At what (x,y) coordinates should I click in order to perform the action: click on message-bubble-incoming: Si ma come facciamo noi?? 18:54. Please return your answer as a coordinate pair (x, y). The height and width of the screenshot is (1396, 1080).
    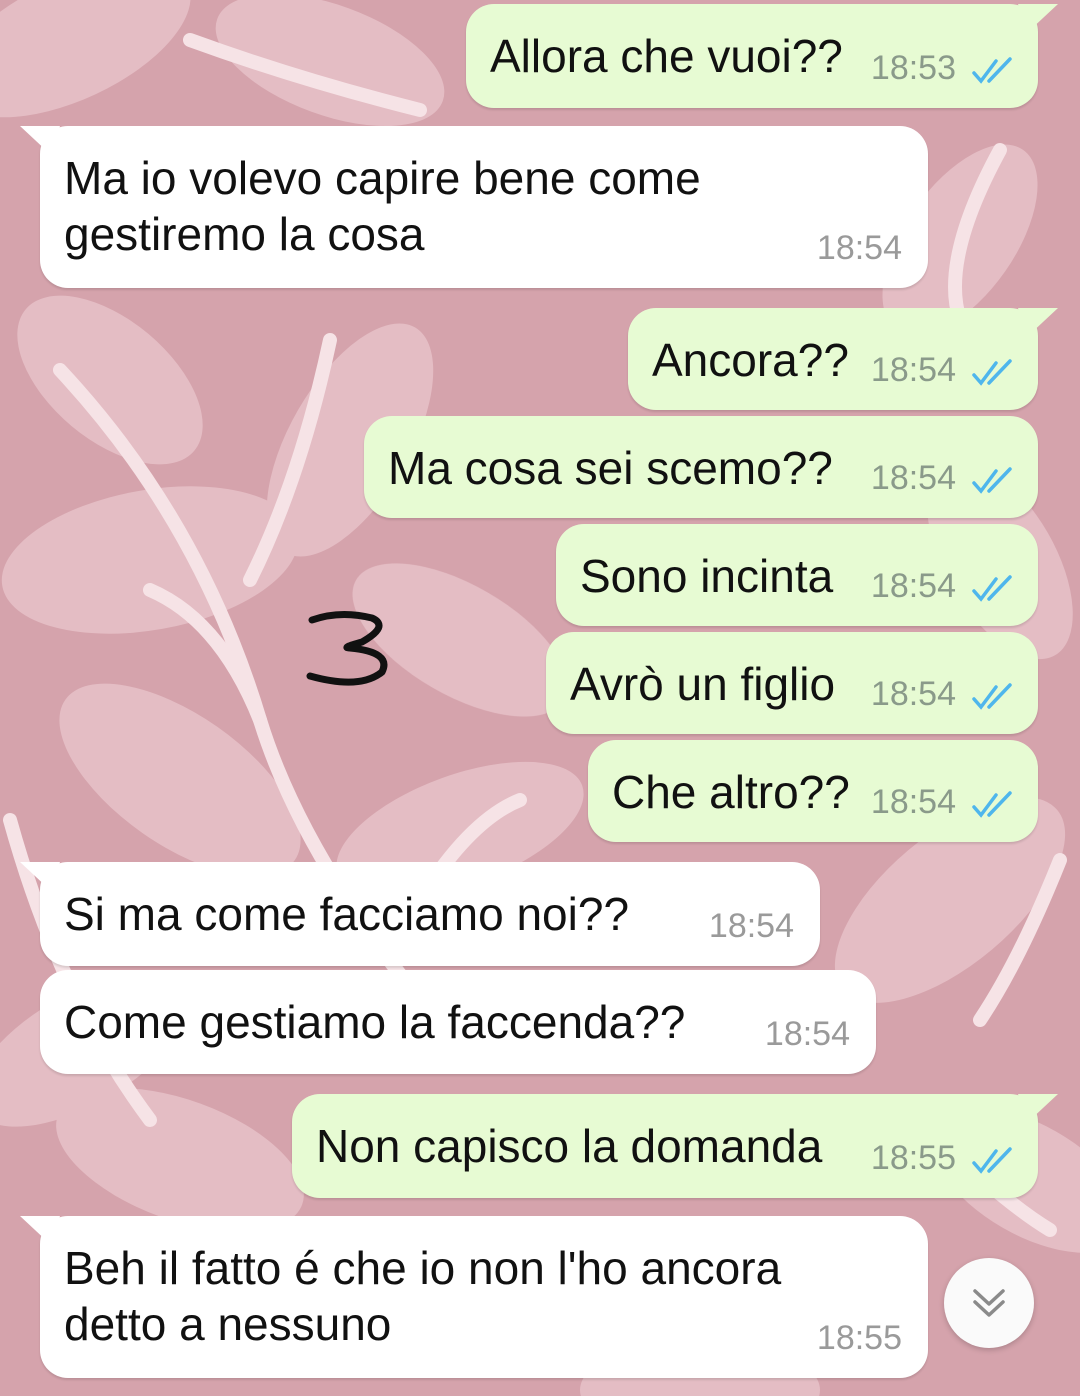
    Looking at the image, I should click on (420, 914).